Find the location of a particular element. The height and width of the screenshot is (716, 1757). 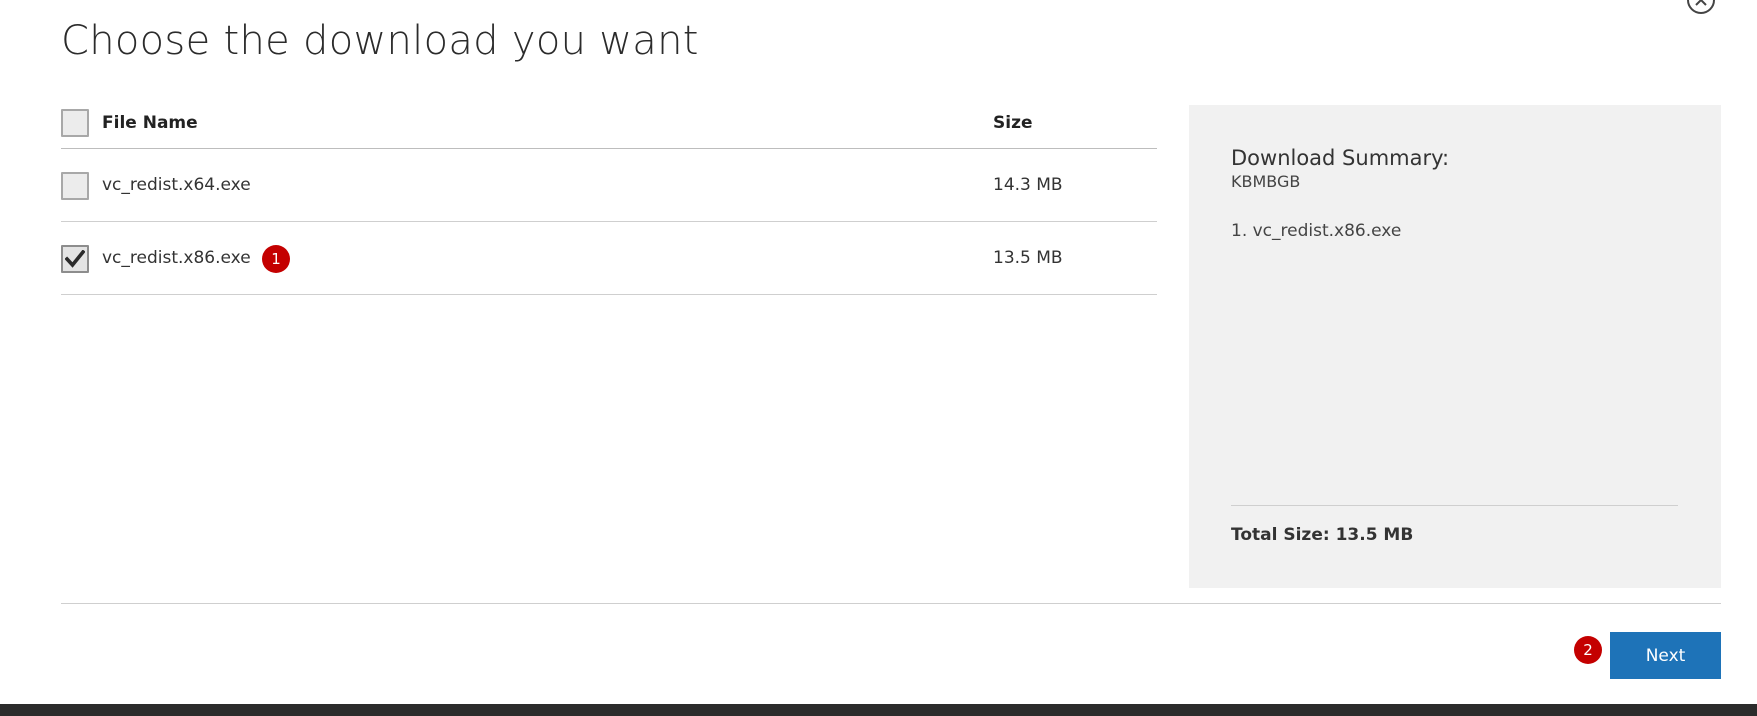

summary-code: KBMBGB is located at coordinates (1266, 181).